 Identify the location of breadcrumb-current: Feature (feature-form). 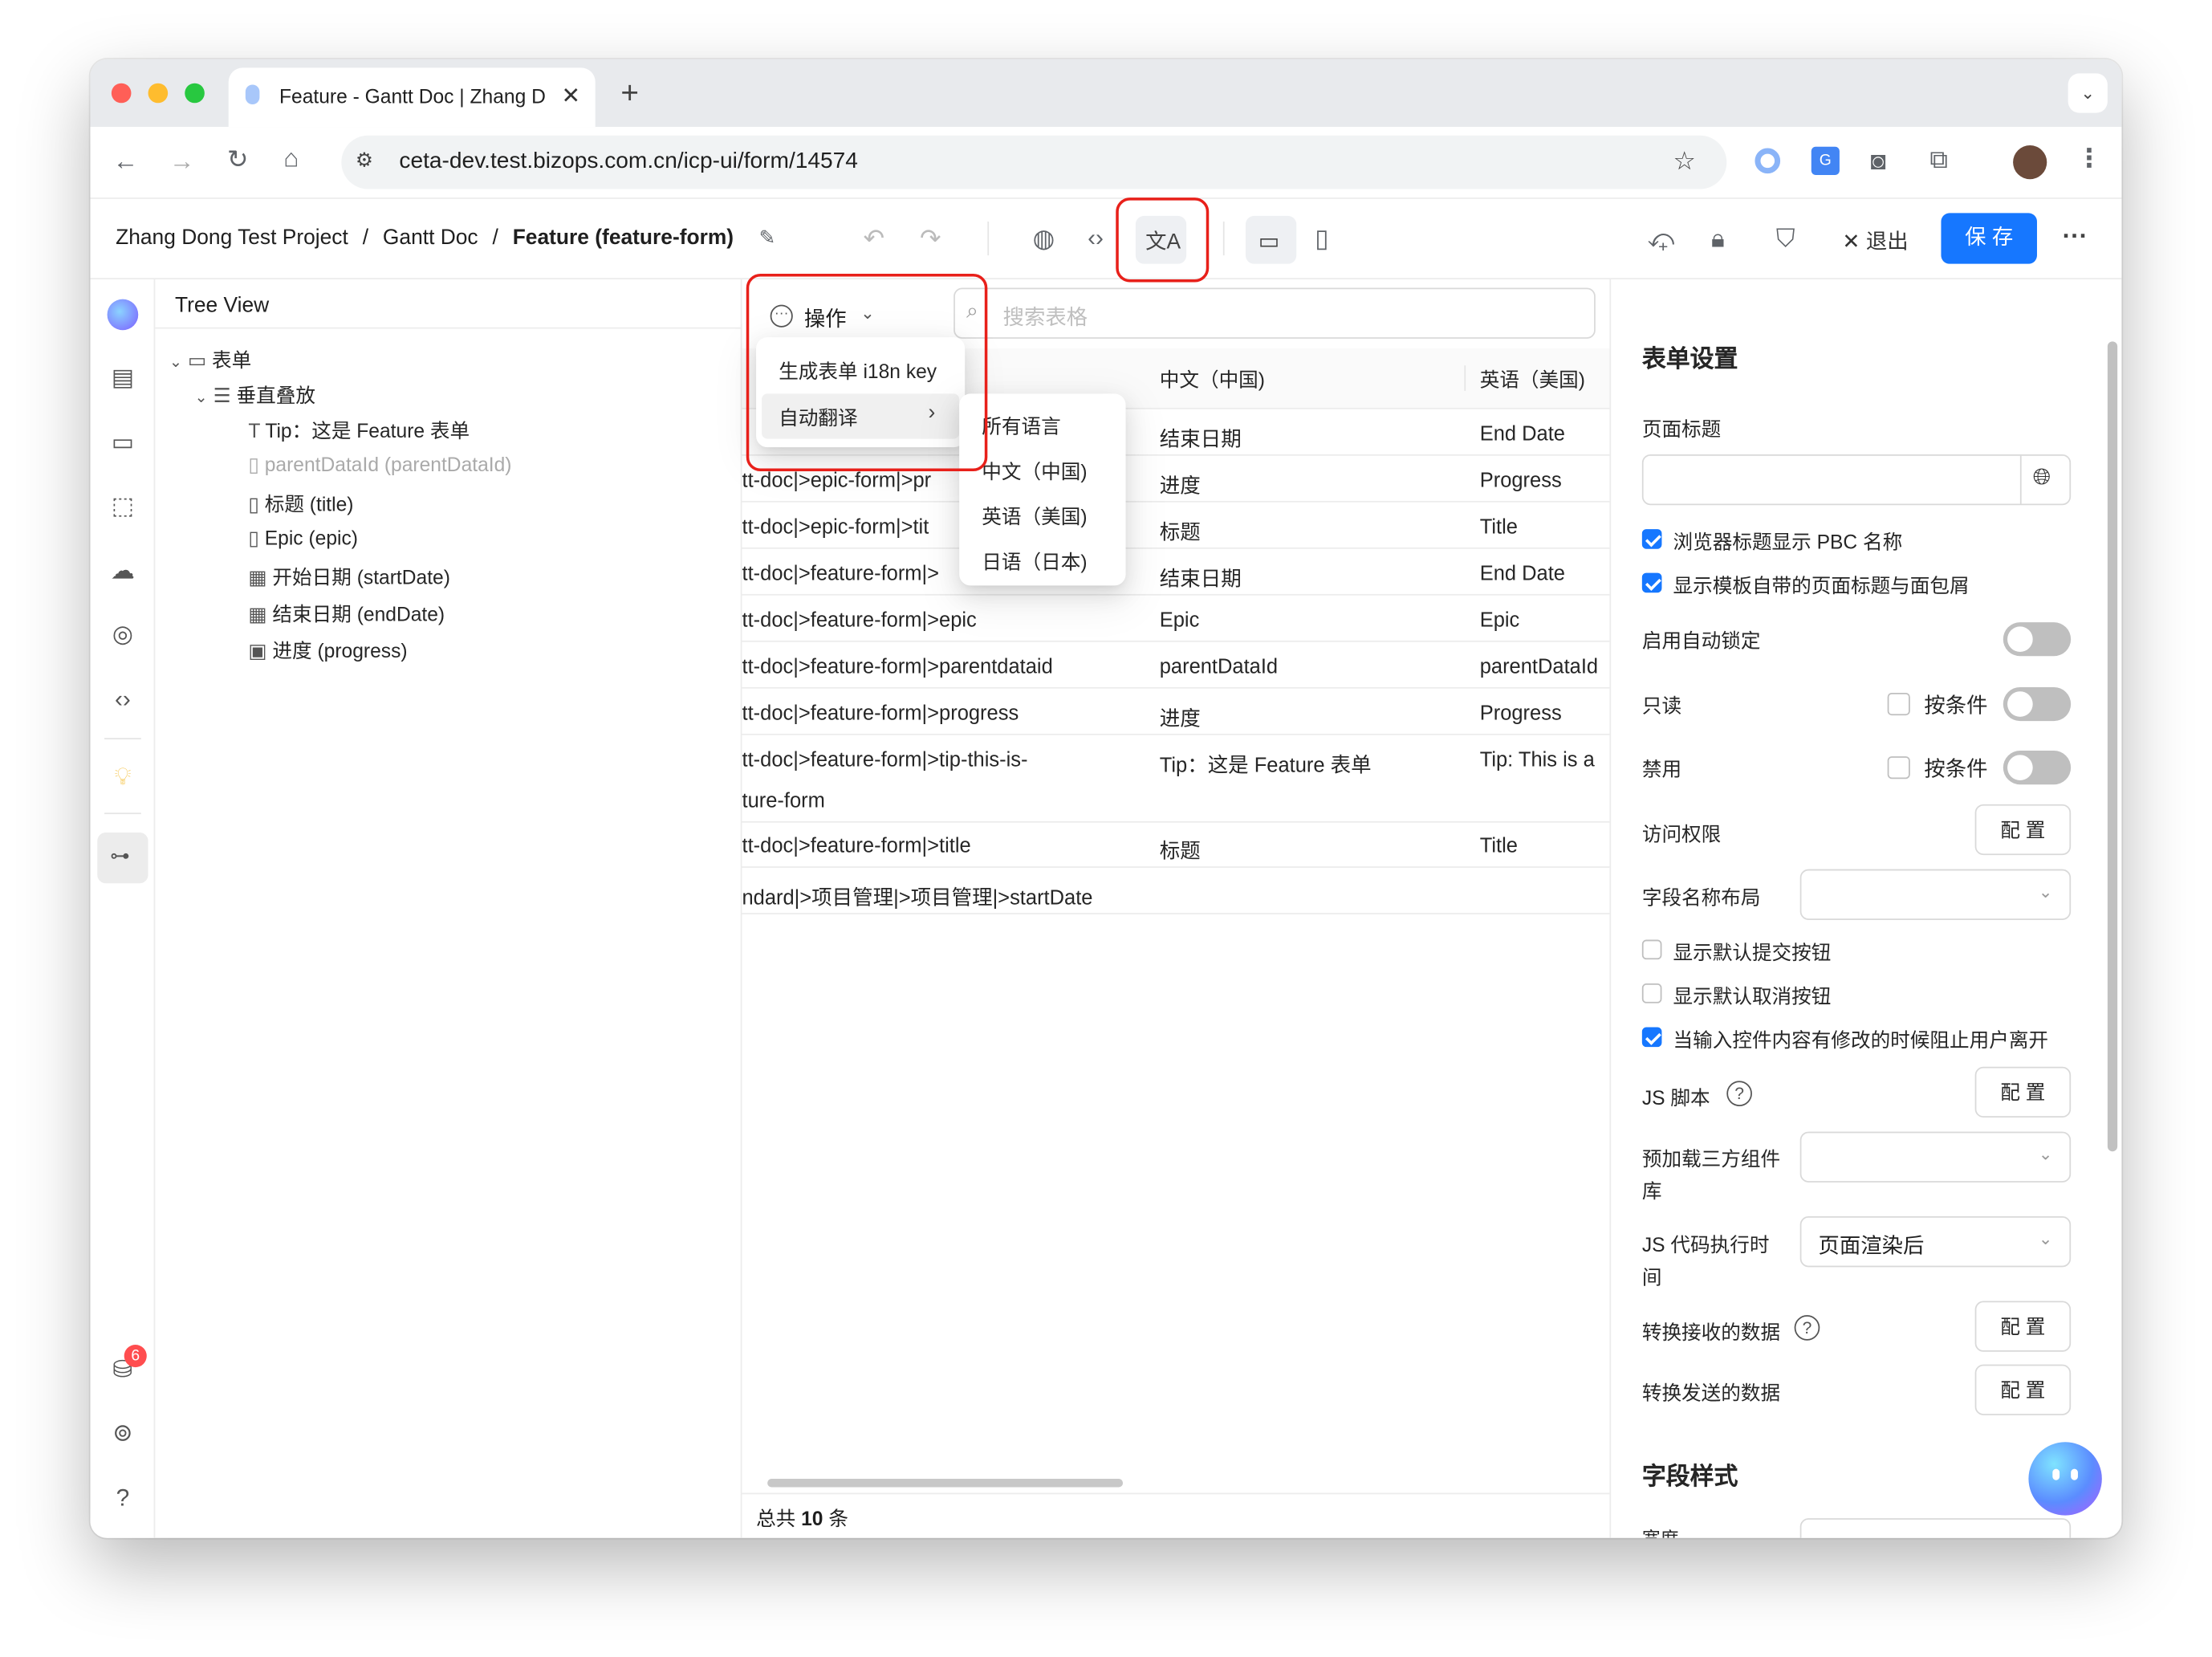
(623, 238).